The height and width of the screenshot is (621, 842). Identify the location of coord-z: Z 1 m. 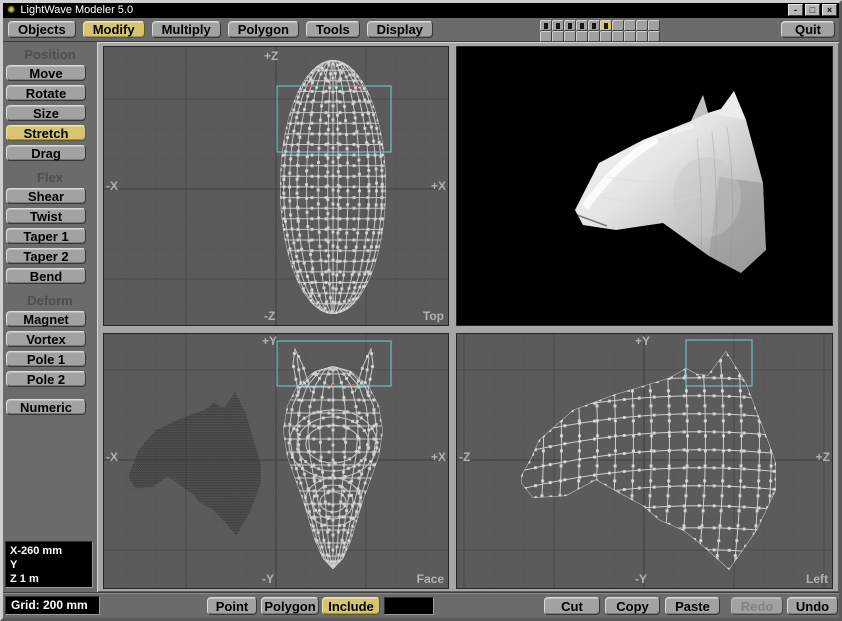
(24, 579).